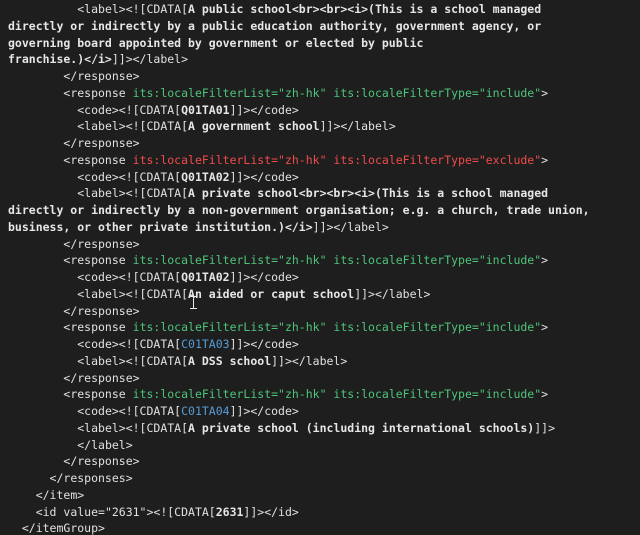 This screenshot has width=640, height=535. What do you see at coordinates (205, 277) in the screenshot?
I see `code-token: Q01TA02` at bounding box center [205, 277].